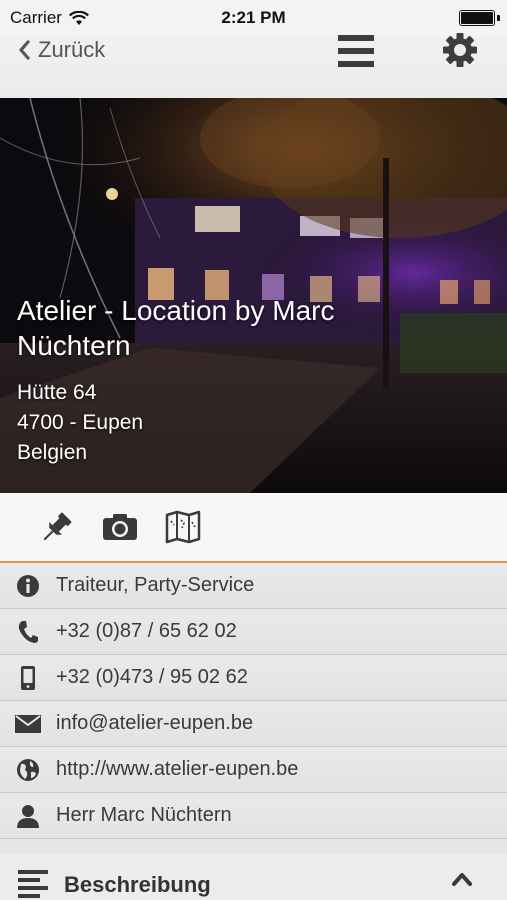  I want to click on action-bar, so click(253, 528).